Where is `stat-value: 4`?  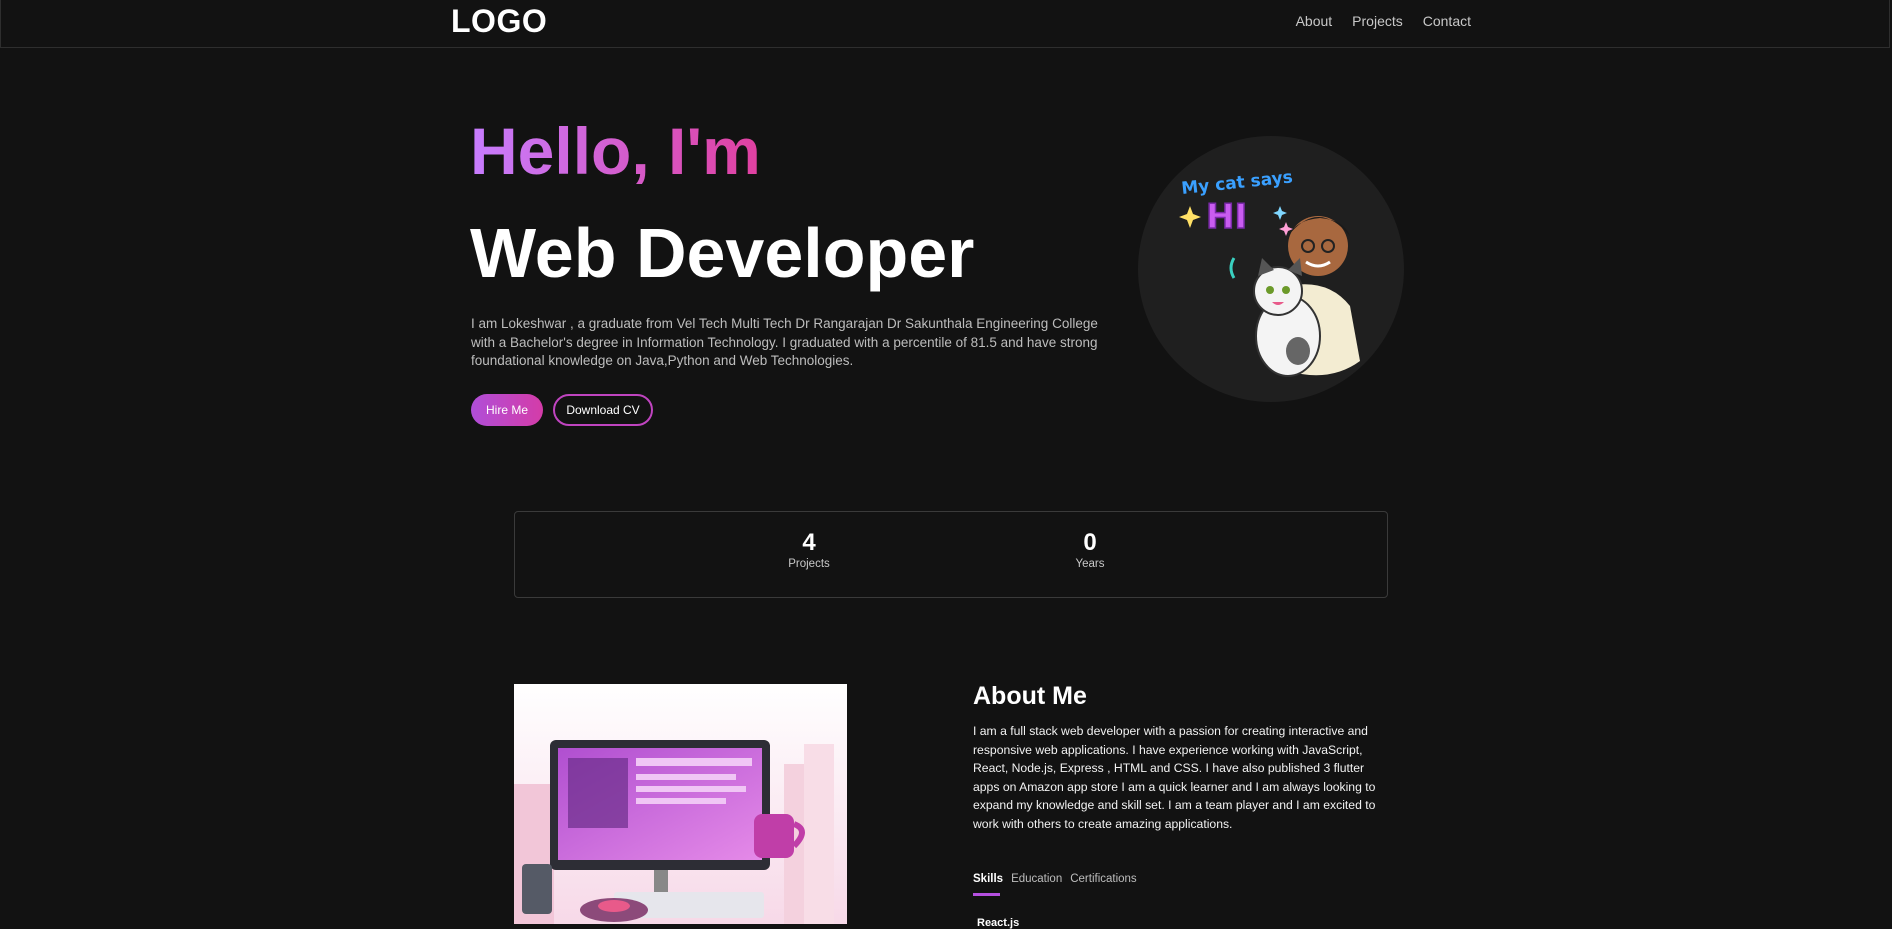
stat-value: 4 is located at coordinates (809, 542).